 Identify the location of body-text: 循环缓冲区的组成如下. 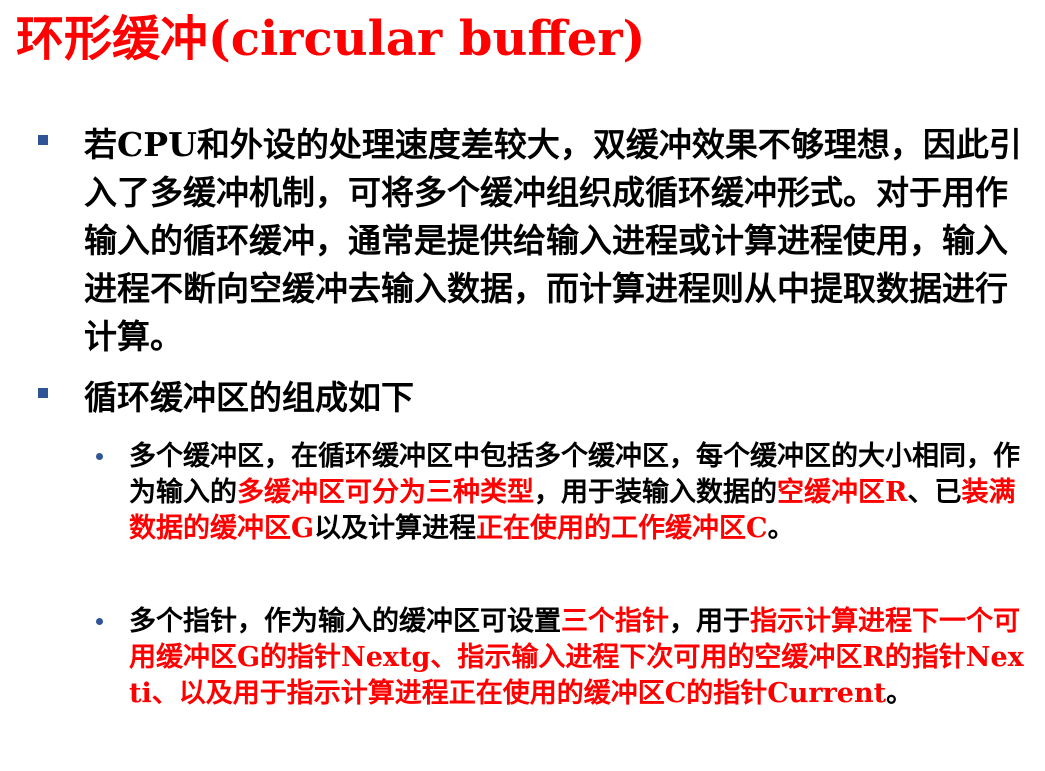
(249, 397).